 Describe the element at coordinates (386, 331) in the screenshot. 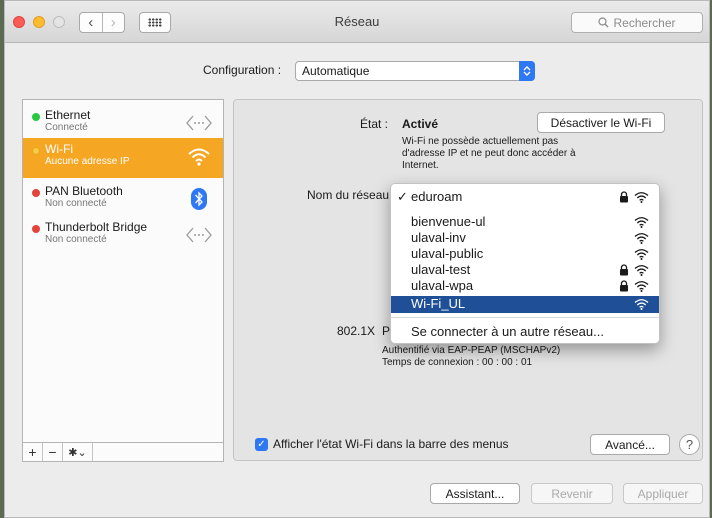

I see `auth-profile-fragment: P` at that location.